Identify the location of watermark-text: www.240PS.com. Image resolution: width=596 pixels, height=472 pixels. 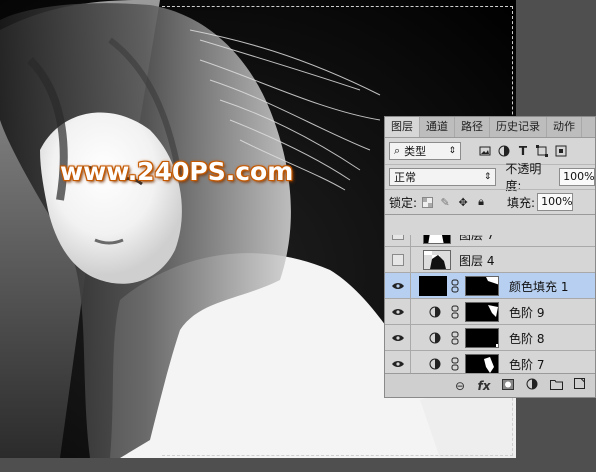
(177, 171).